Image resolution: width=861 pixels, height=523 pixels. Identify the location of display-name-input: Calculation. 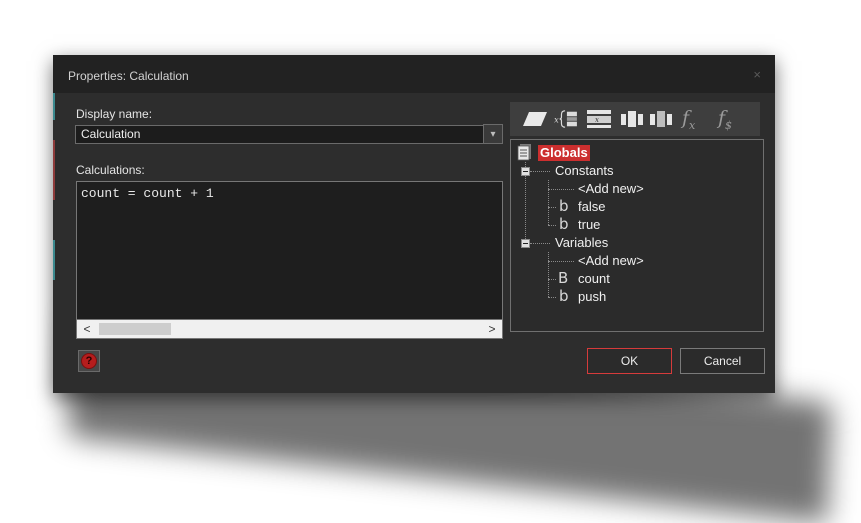
(285, 134).